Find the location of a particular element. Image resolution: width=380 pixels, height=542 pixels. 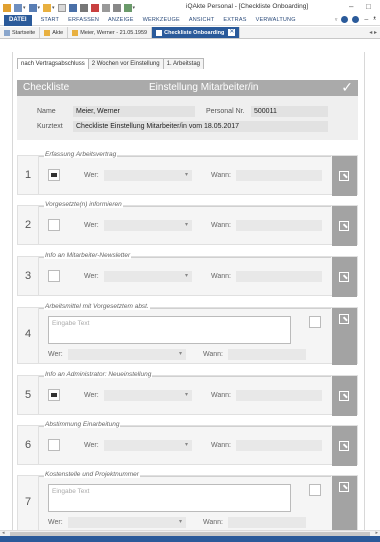

help-icon is located at coordinates (345, 19).